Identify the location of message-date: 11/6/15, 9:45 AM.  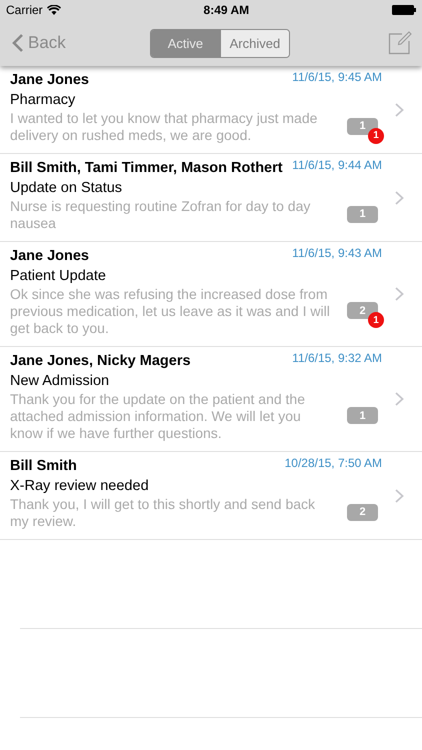
(337, 77).